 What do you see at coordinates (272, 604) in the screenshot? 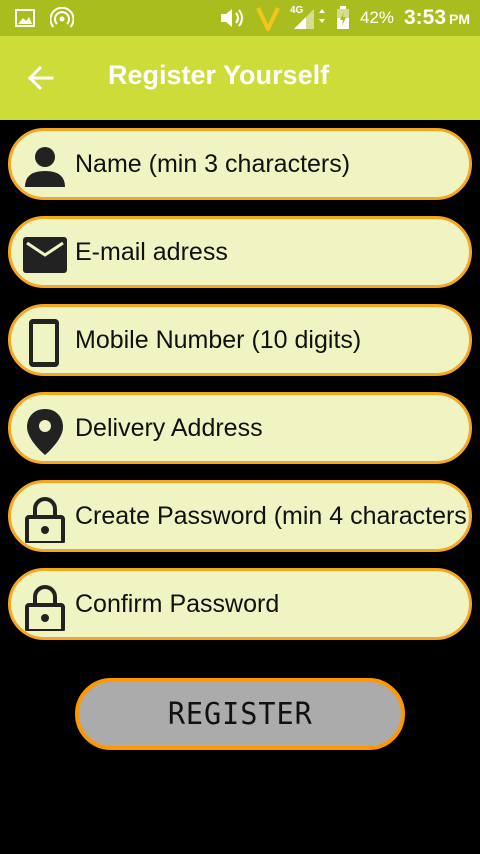
I see `confirm-password-input` at bounding box center [272, 604].